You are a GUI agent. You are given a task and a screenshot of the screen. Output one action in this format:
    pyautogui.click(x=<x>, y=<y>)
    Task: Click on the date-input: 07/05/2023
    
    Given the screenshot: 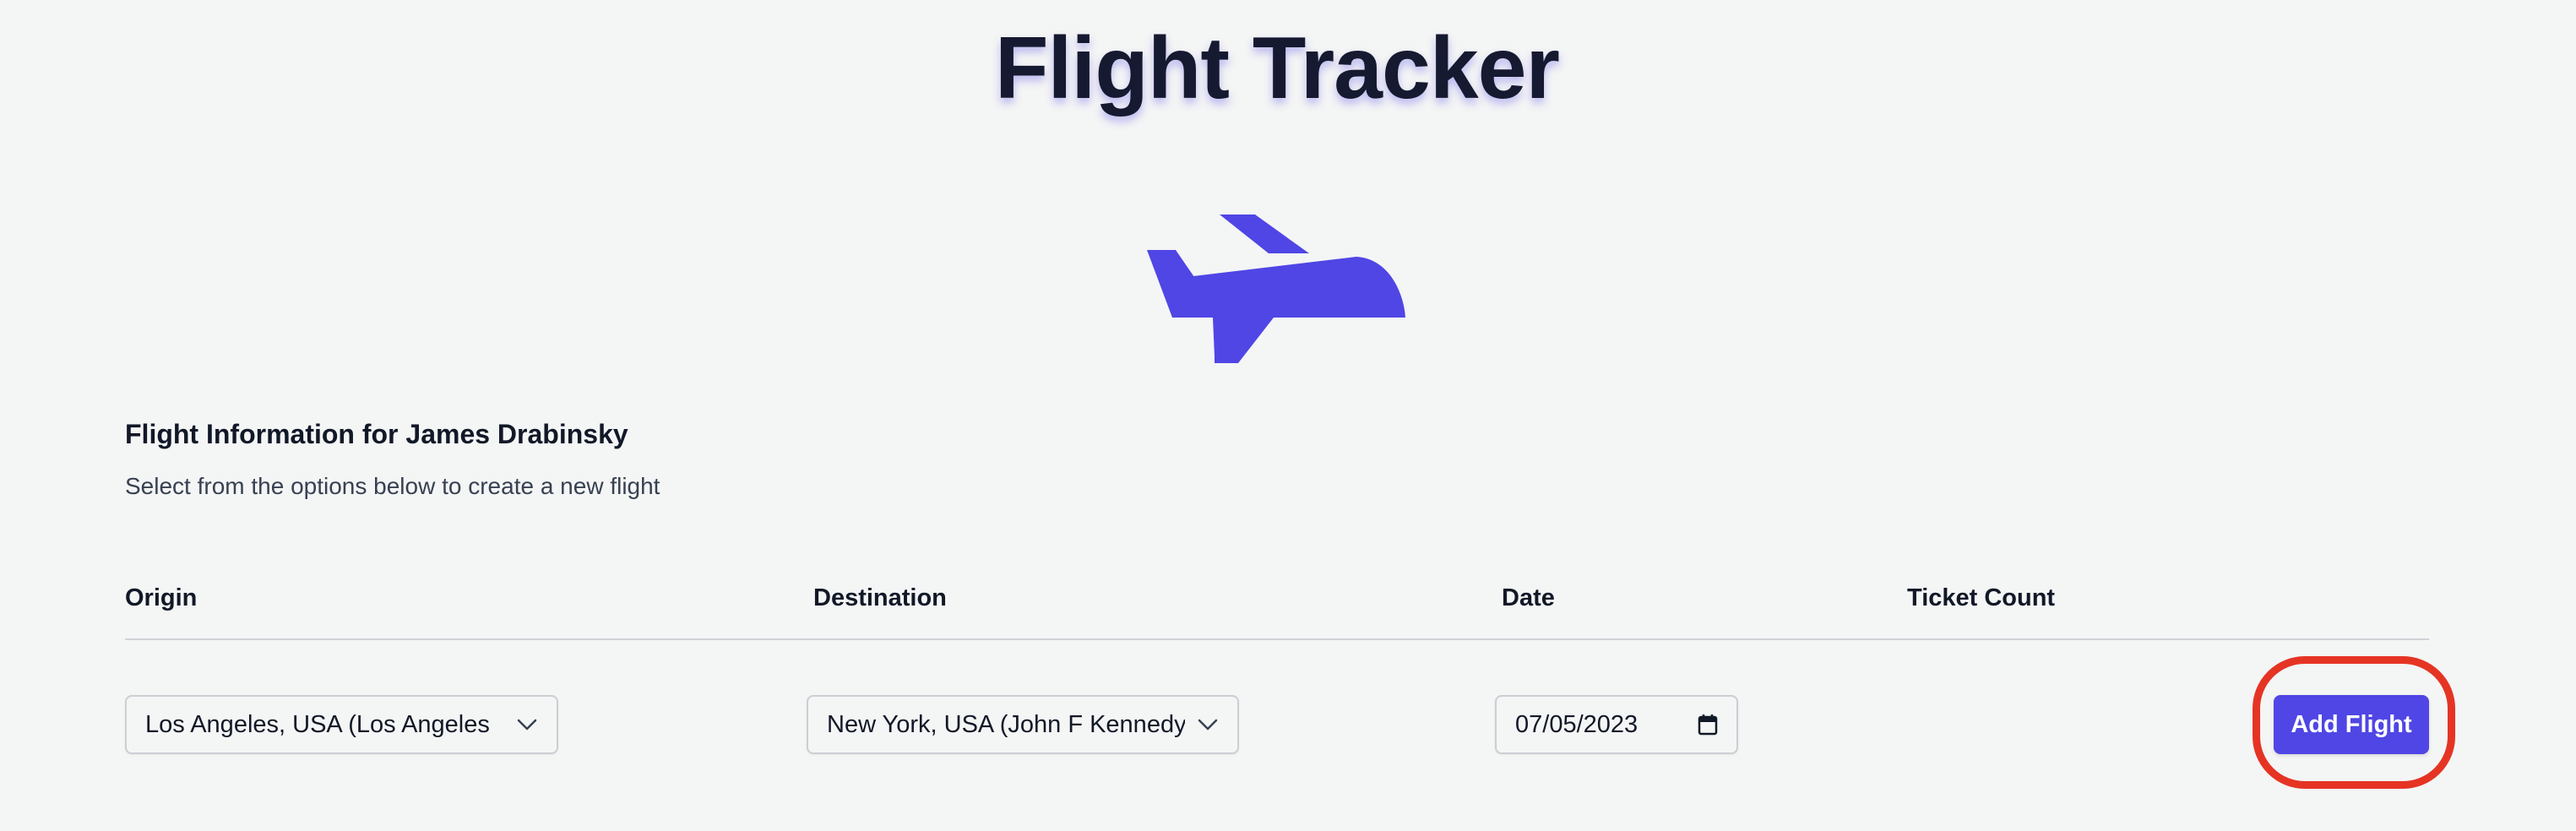 What is the action you would take?
    pyautogui.click(x=1616, y=724)
    